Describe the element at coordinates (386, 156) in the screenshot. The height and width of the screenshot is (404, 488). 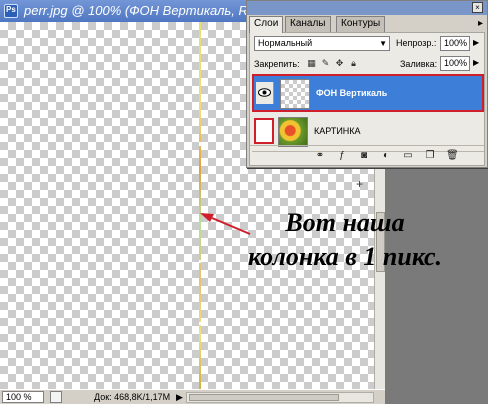
I see `adjustment-layer-icon: ◐` at that location.